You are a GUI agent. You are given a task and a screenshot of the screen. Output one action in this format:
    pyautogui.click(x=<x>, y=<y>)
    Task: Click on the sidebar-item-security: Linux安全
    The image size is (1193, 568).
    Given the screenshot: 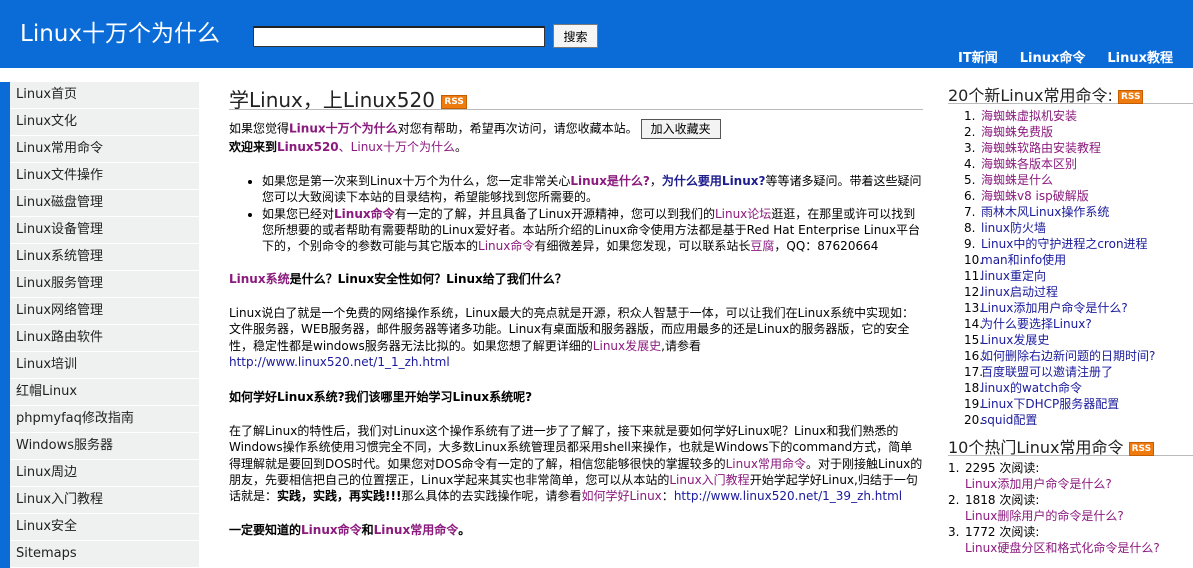 What is the action you would take?
    pyautogui.click(x=104, y=527)
    